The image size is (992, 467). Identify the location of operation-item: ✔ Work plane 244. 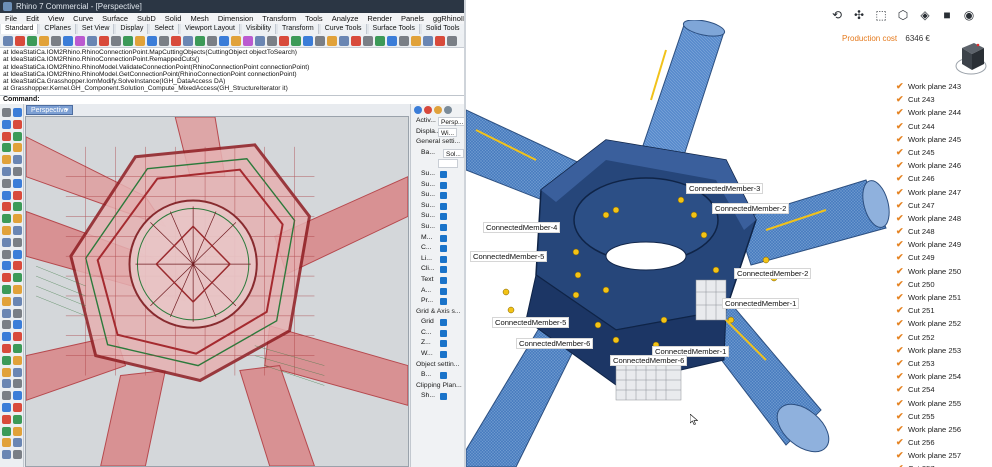
(942, 112).